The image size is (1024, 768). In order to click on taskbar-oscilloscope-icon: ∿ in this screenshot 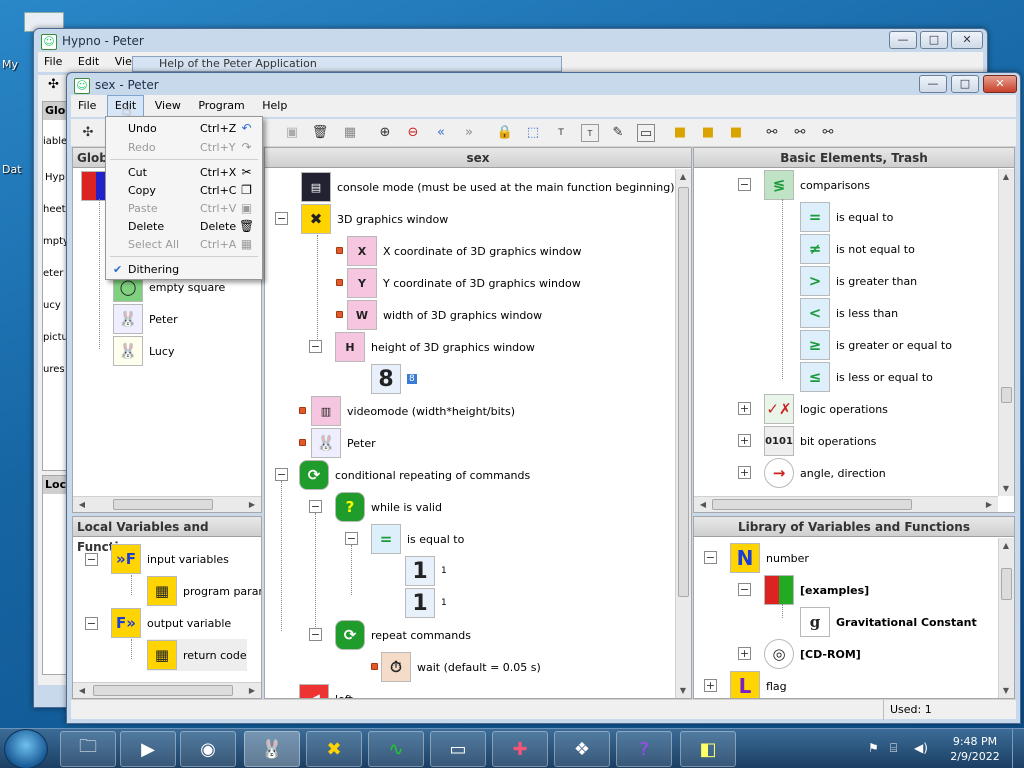, I will do `click(396, 749)`.